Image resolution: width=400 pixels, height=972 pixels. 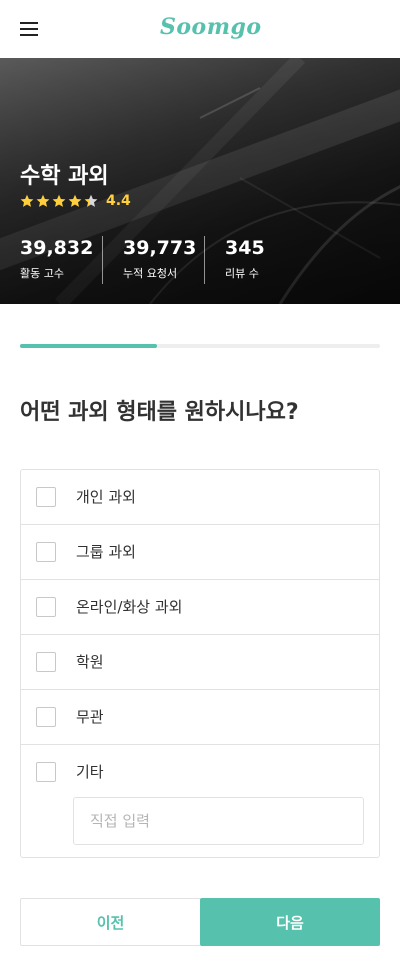 I want to click on option-label: 기타, so click(x=90, y=772).